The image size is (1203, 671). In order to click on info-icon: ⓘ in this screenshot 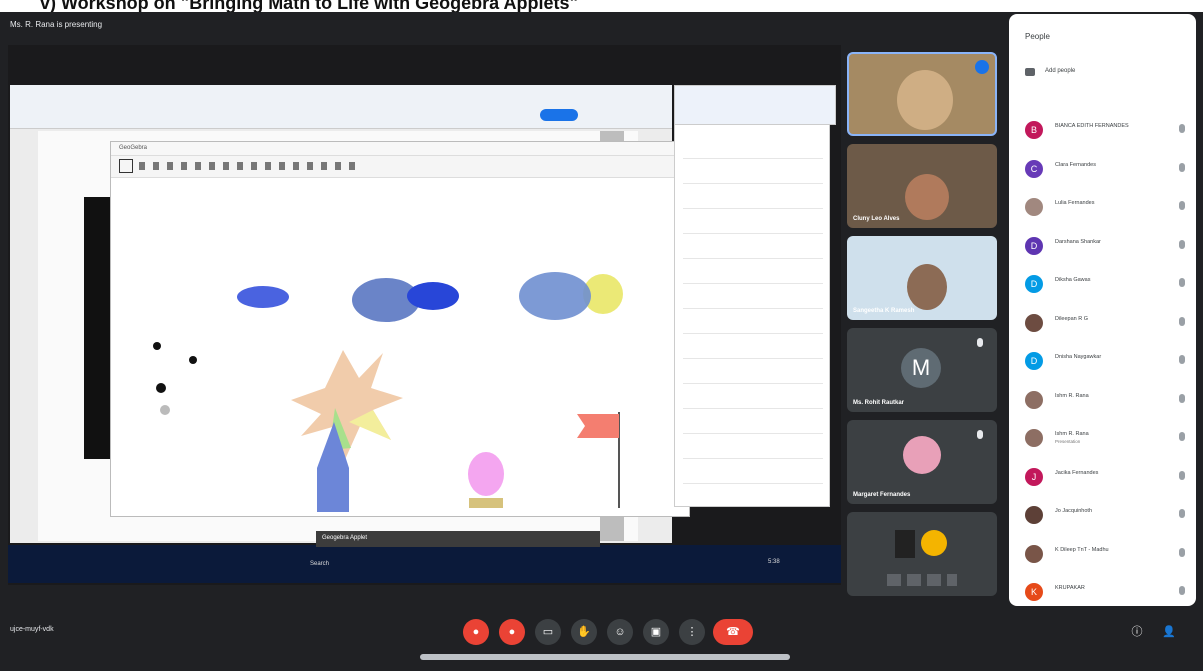, I will do `click(1137, 632)`.